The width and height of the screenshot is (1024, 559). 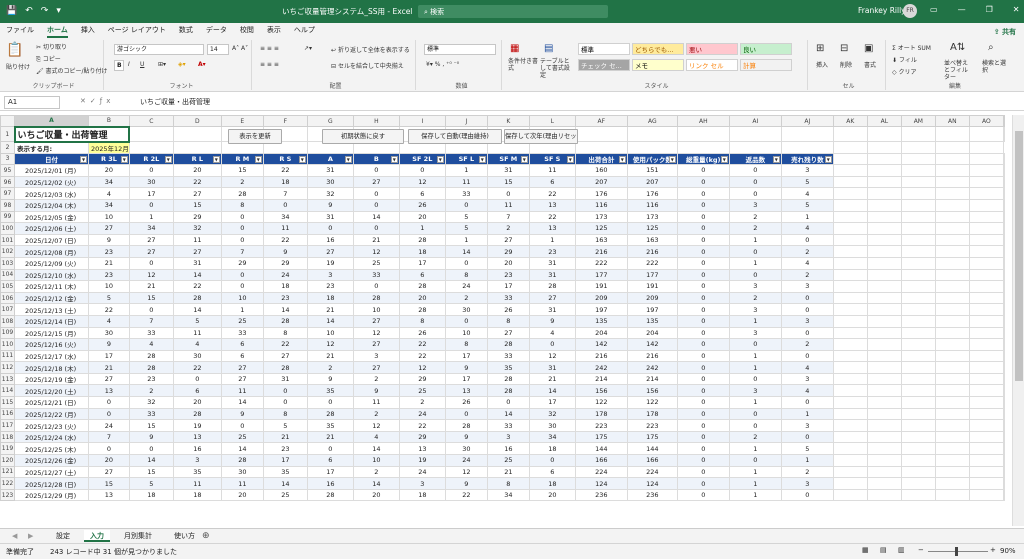 What do you see at coordinates (285, 460) in the screenshot?
I see `cell: 17` at bounding box center [285, 460].